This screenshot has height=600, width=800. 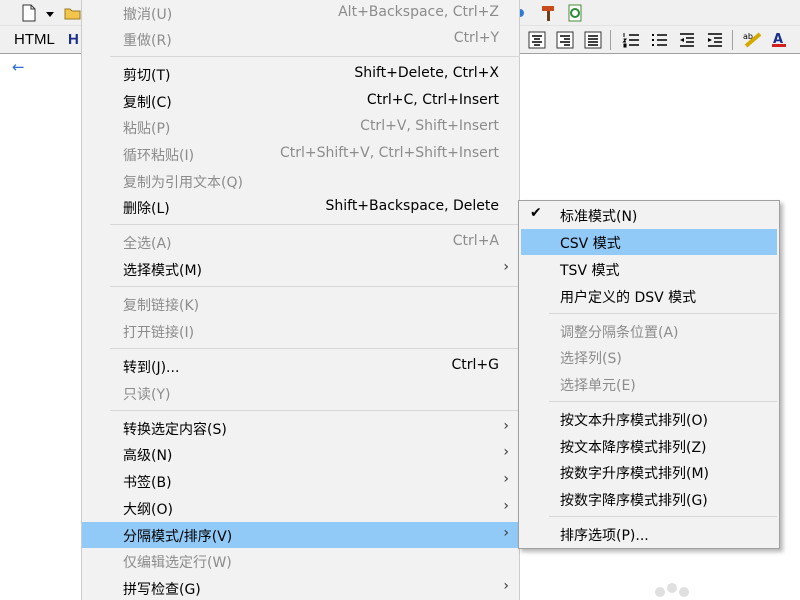 What do you see at coordinates (663, 313) in the screenshot?
I see `submenu-separator` at bounding box center [663, 313].